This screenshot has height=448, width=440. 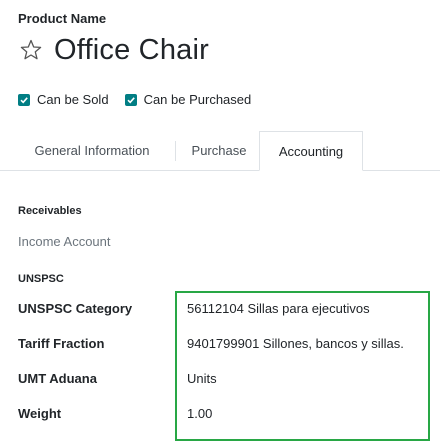 What do you see at coordinates (311, 151) in the screenshot?
I see `tab-accounting: Accounting` at bounding box center [311, 151].